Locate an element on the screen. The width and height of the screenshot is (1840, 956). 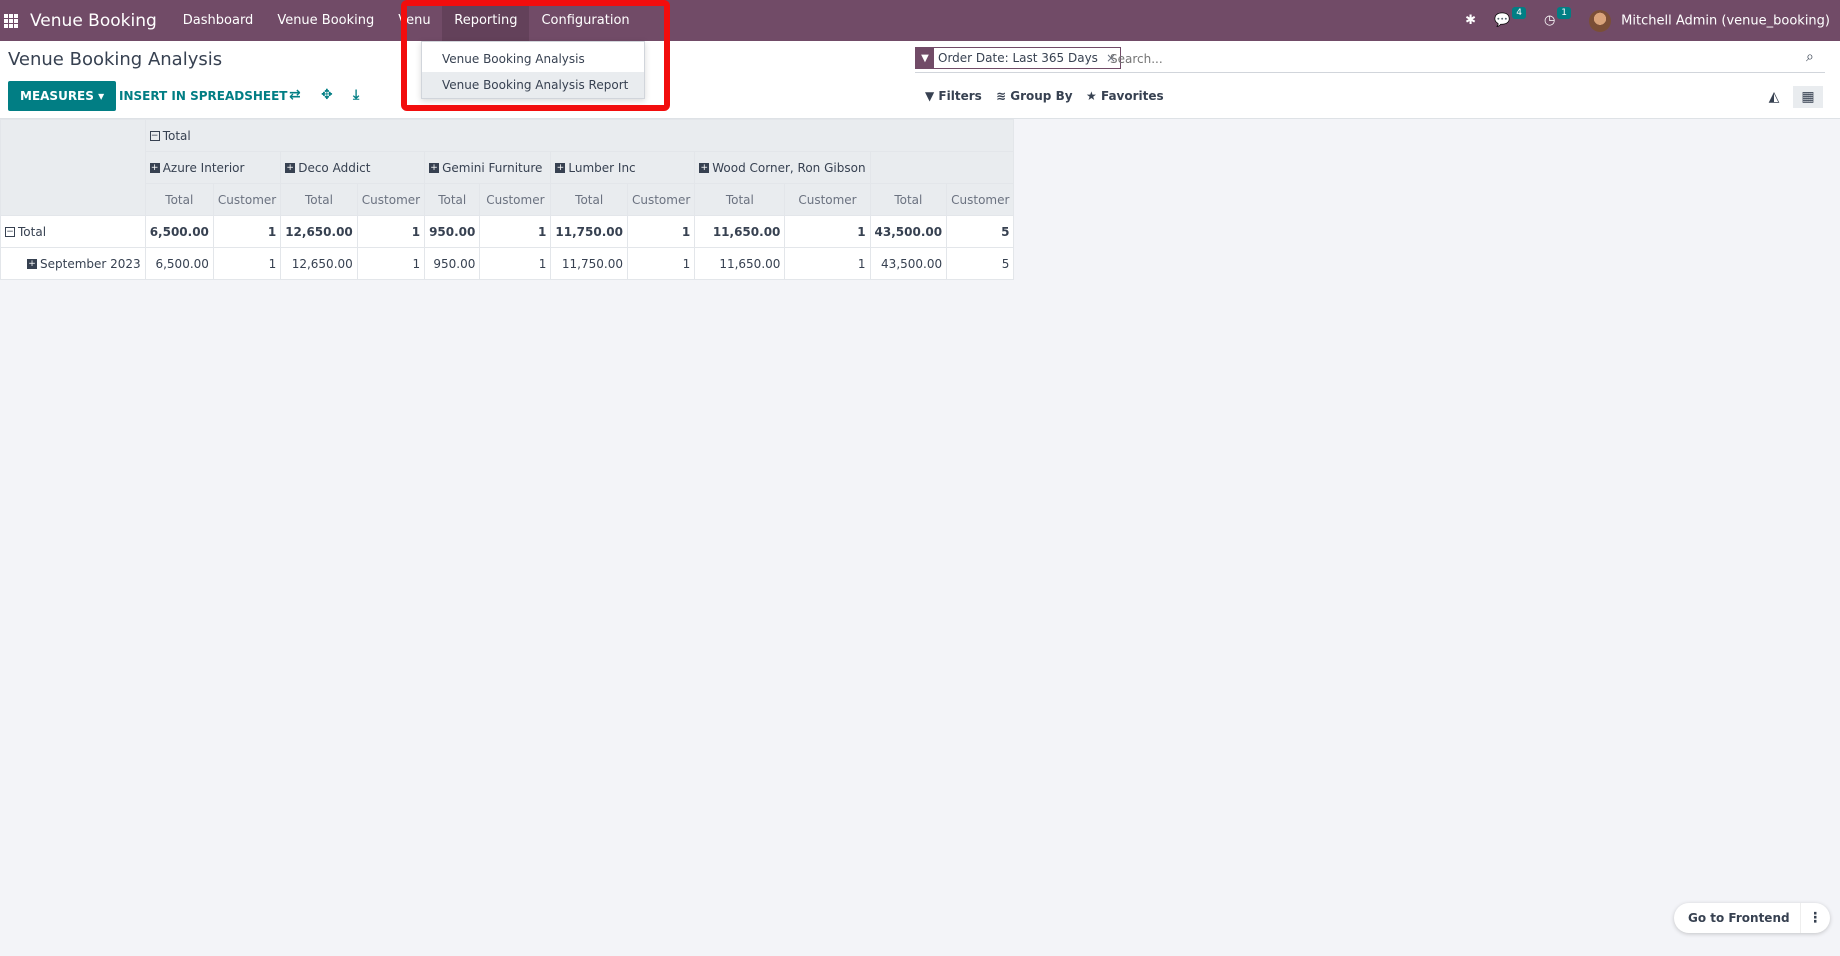
search-facet: ▼ Order Date: Last 365 Days × is located at coordinates (1018, 58).